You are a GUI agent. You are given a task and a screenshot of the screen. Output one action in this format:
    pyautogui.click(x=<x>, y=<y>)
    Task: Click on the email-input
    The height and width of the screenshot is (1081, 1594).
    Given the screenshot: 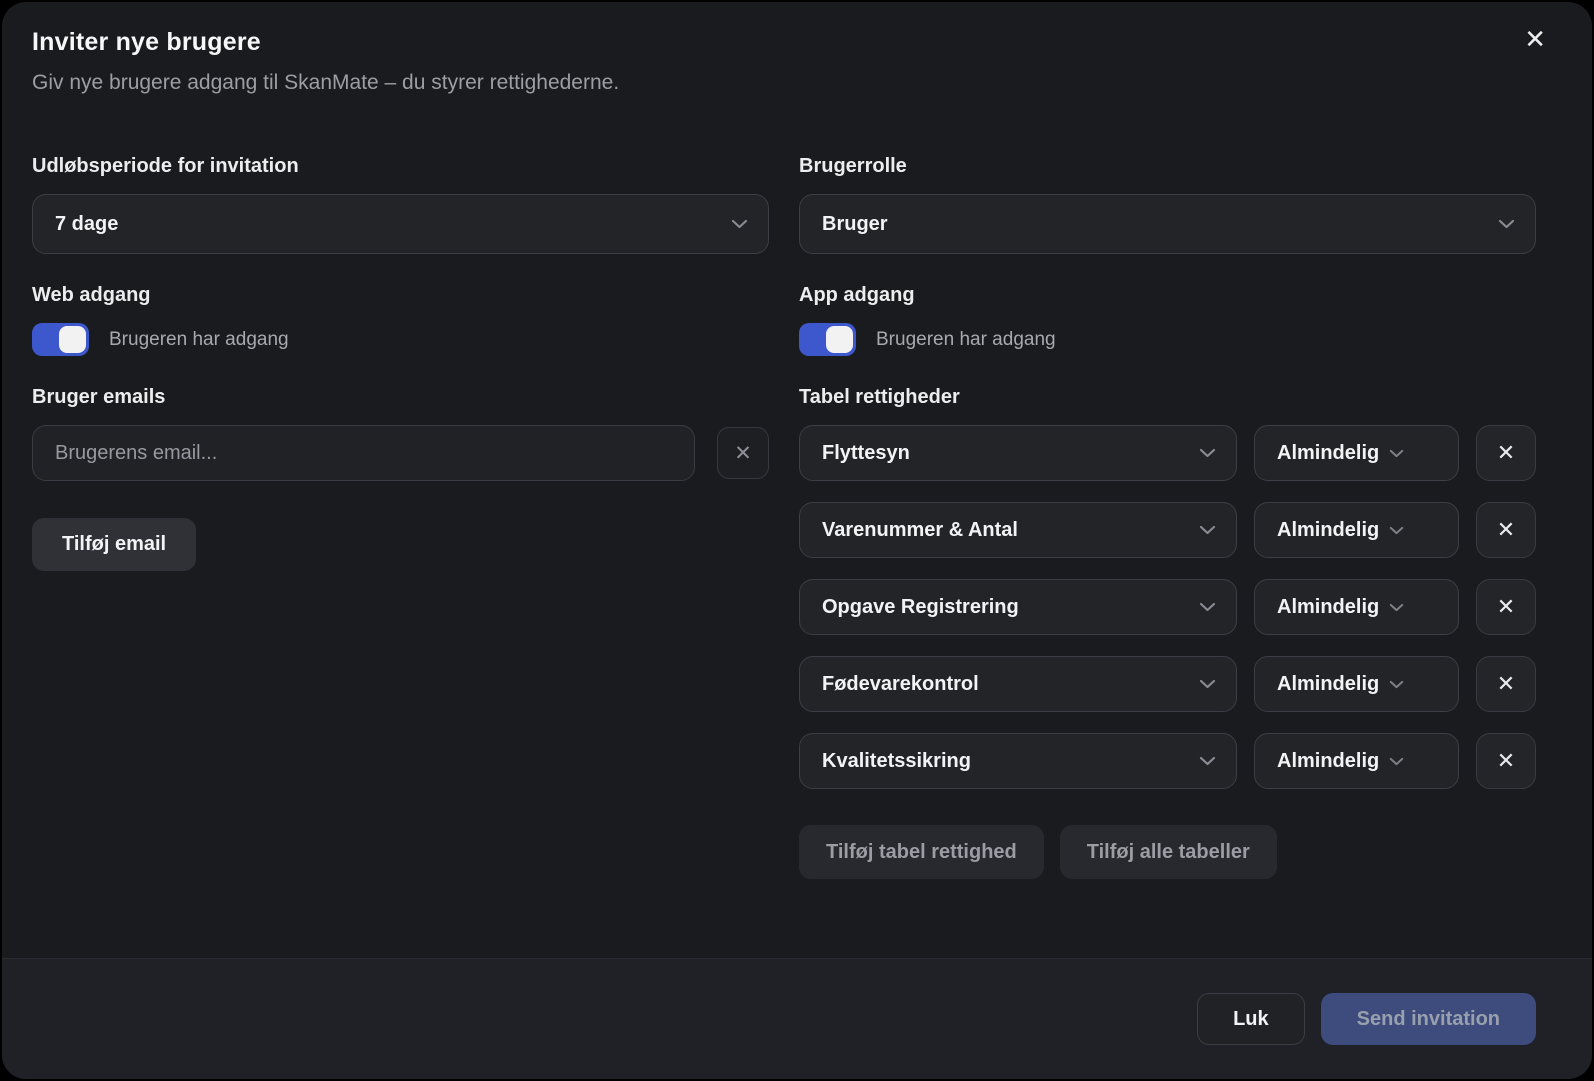 What is the action you would take?
    pyautogui.click(x=363, y=453)
    